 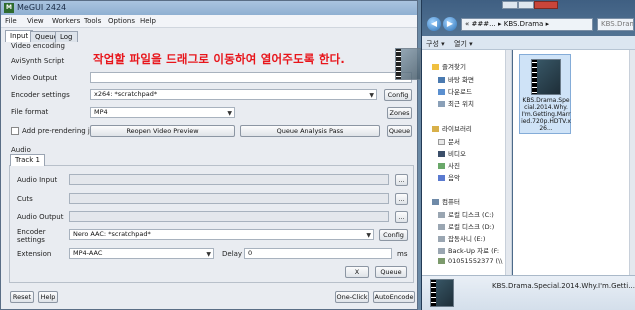 What do you see at coordinates (141, 253) in the screenshot?
I see `extension-dropdown: MP4-AAC ▼` at bounding box center [141, 253].